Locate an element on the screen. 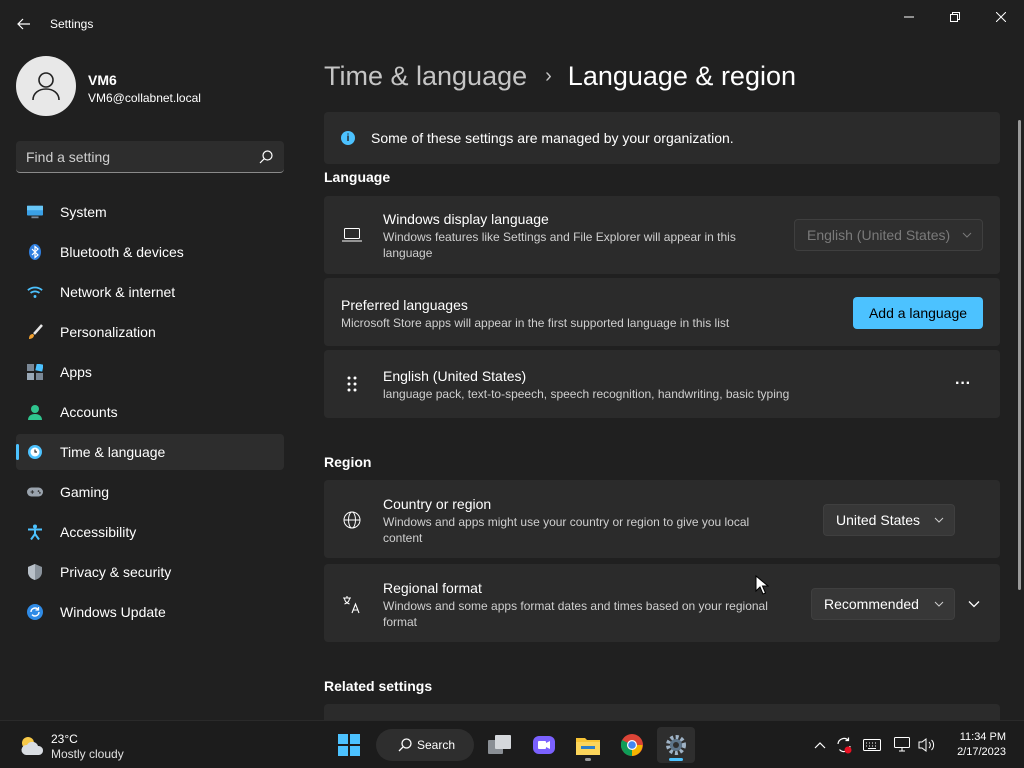 This screenshot has width=1024, height=768. apps-icon is located at coordinates (35, 372).